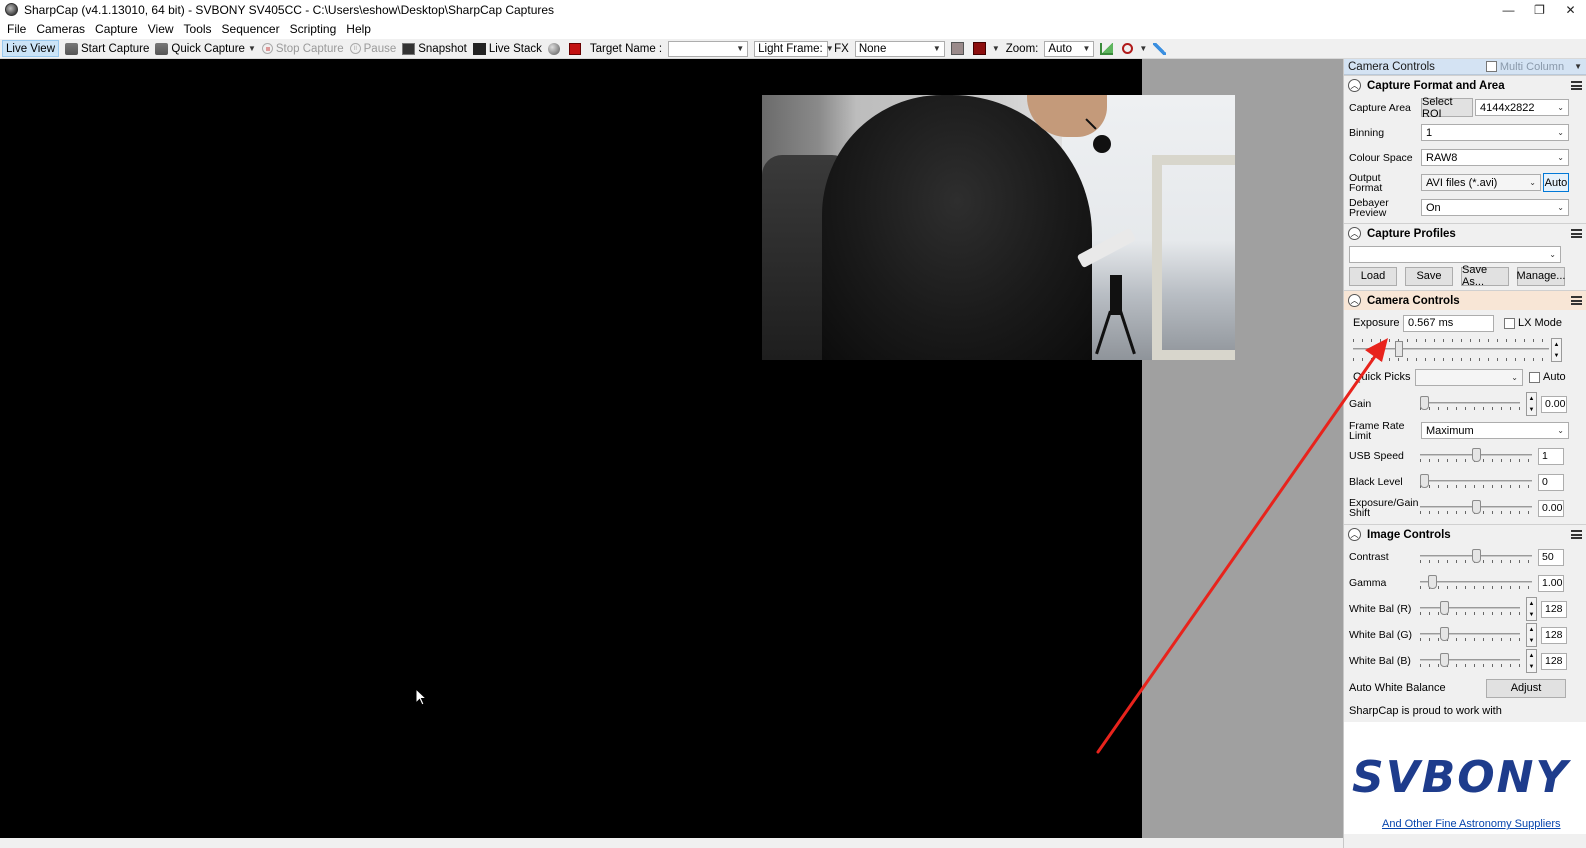 The image size is (1586, 848). I want to click on section-camera-controls: ︿ Camera Controls, so click(1465, 300).